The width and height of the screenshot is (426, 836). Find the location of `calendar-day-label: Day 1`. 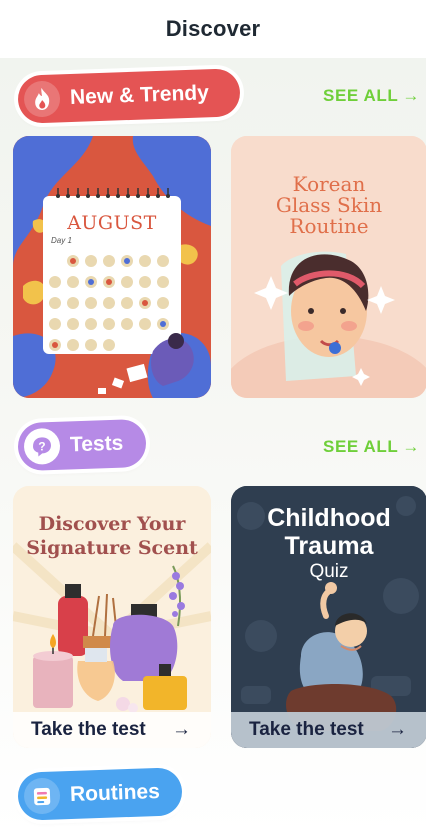

calendar-day-label: Day 1 is located at coordinates (61, 240).